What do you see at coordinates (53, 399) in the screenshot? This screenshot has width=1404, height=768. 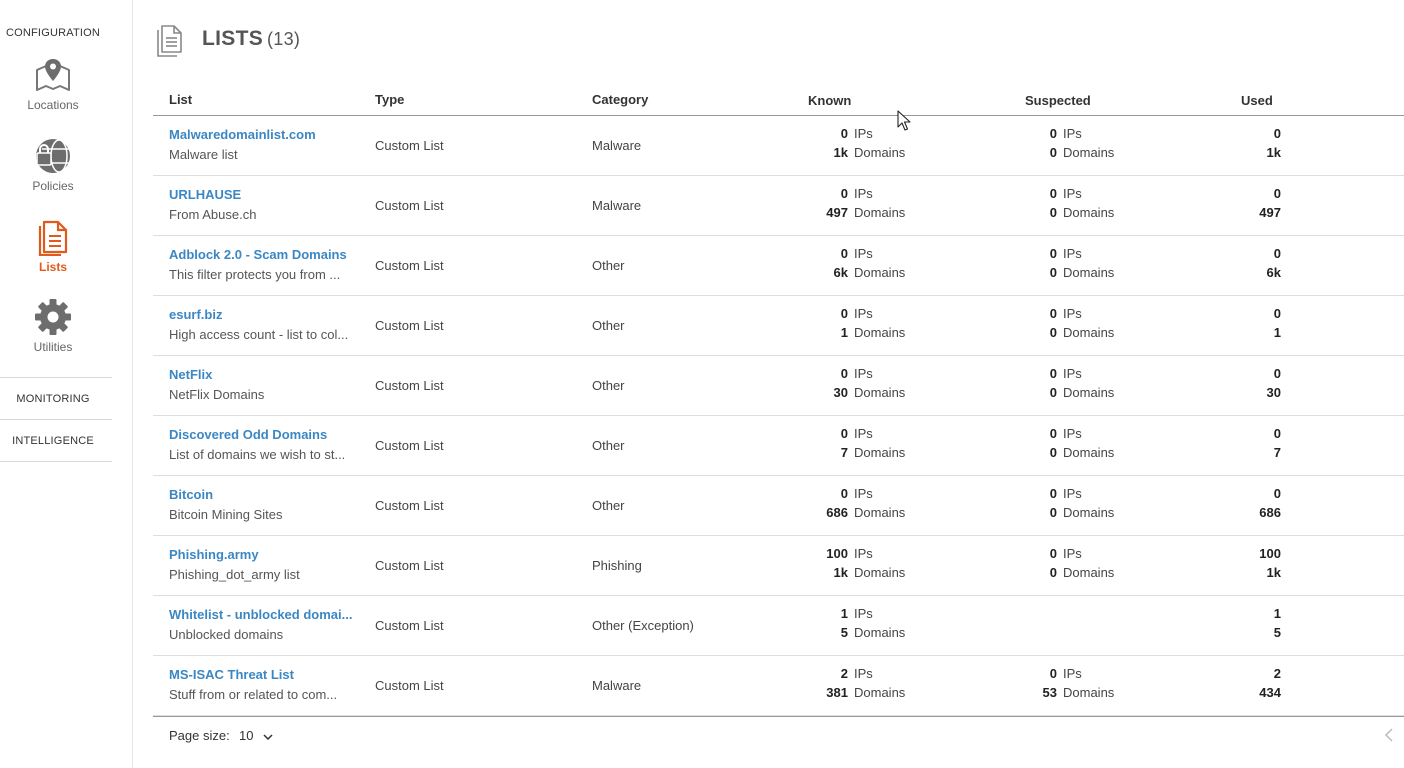 I see `monitoring-section-title: MONITORING` at bounding box center [53, 399].